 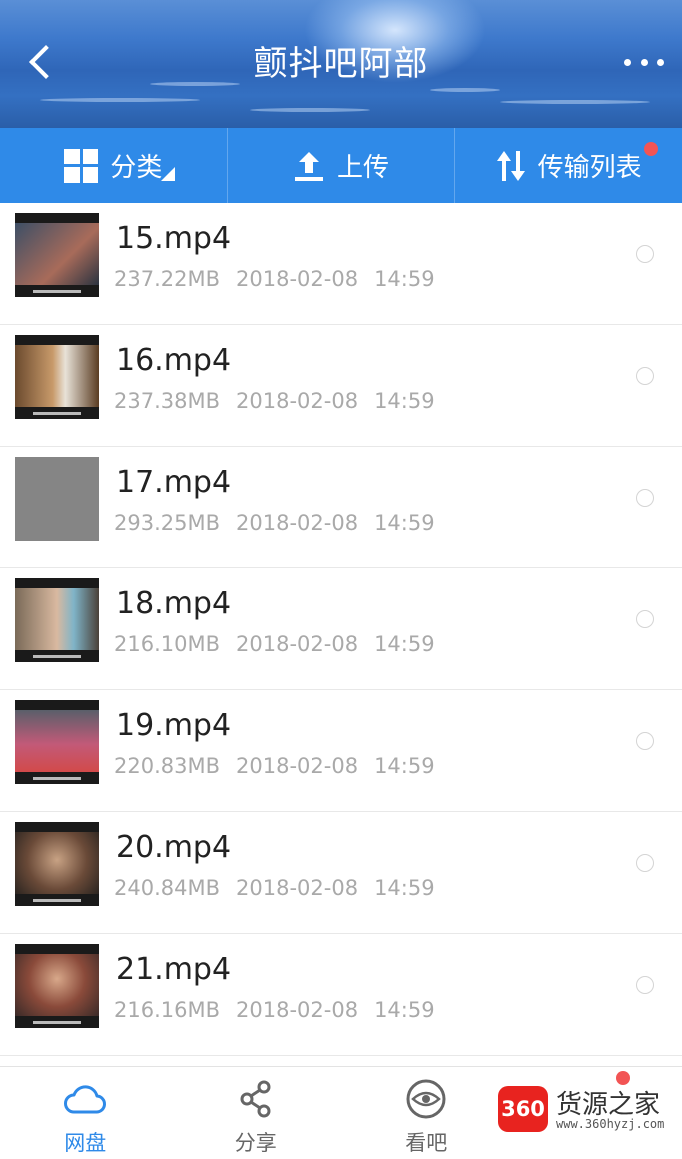 What do you see at coordinates (174, 238) in the screenshot?
I see `file-name: 15.mp4` at bounding box center [174, 238].